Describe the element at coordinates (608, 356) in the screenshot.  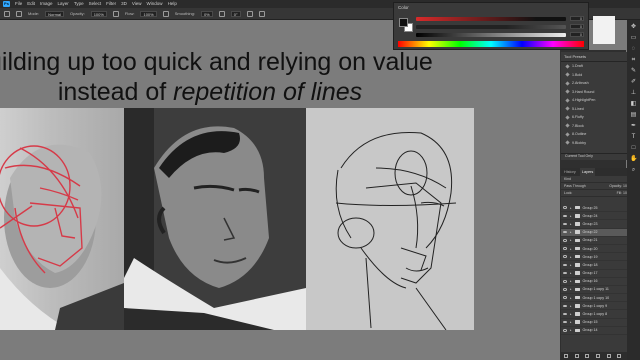
I see `folder-icon` at that location.